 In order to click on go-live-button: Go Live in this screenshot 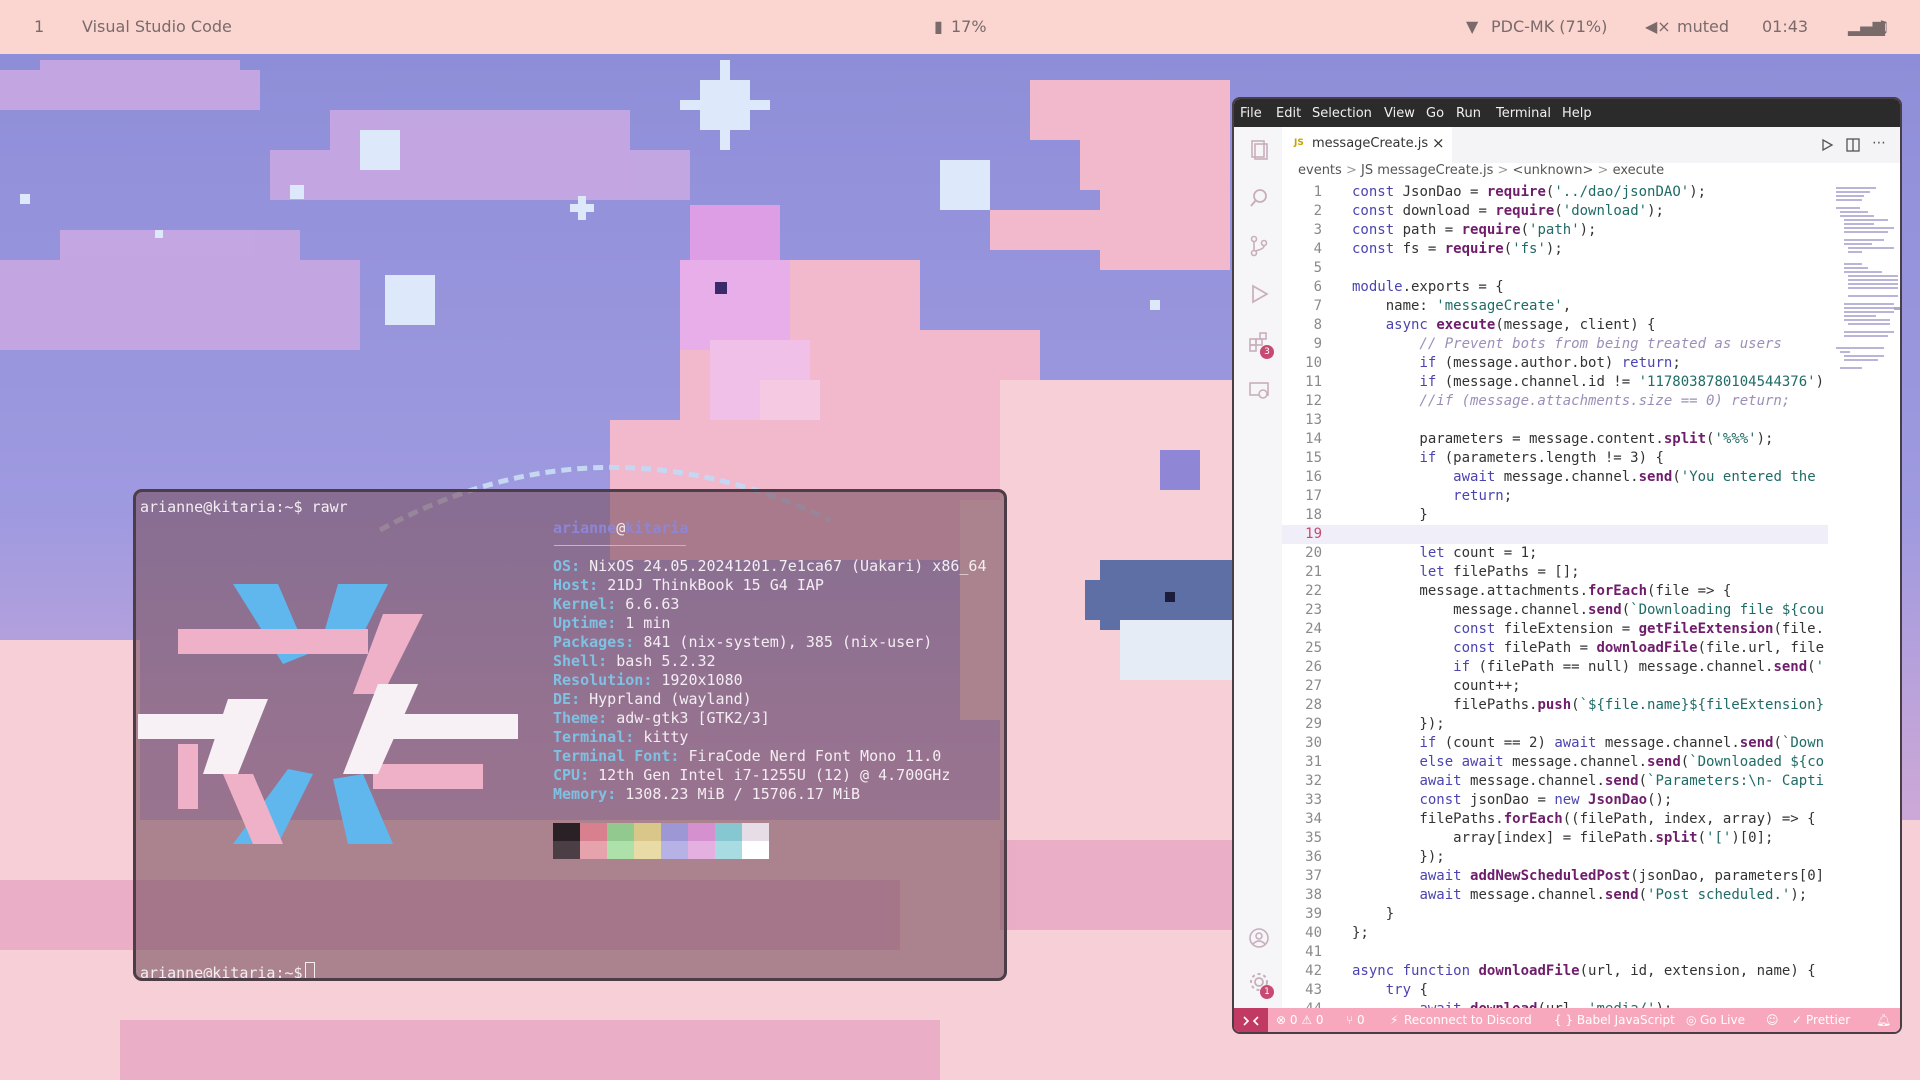, I will do `click(1722, 1020)`.